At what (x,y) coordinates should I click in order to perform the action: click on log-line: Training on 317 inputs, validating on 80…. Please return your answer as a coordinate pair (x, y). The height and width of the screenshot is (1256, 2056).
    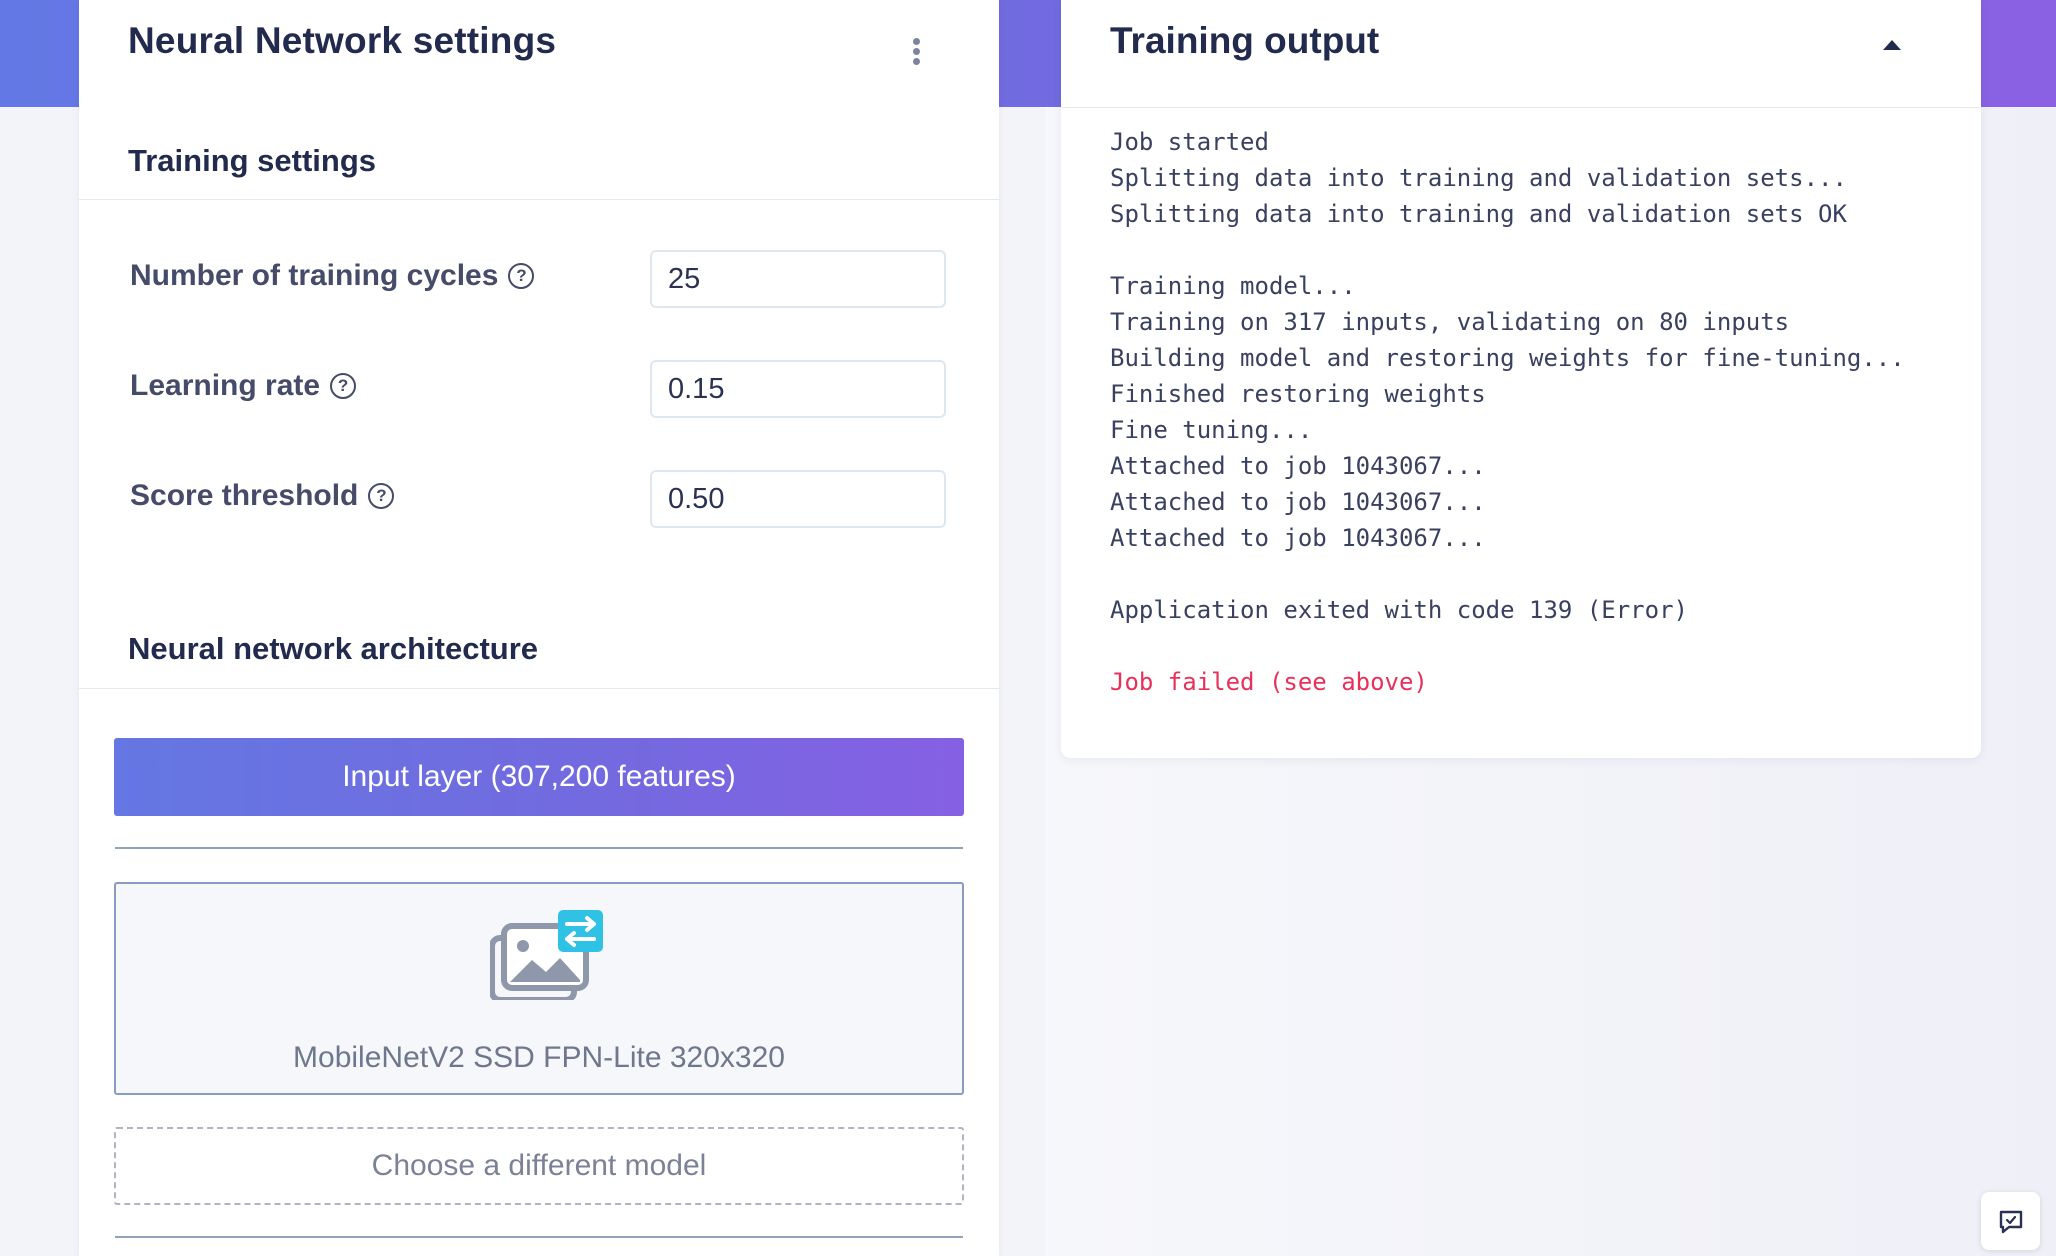
    Looking at the image, I should click on (1450, 322).